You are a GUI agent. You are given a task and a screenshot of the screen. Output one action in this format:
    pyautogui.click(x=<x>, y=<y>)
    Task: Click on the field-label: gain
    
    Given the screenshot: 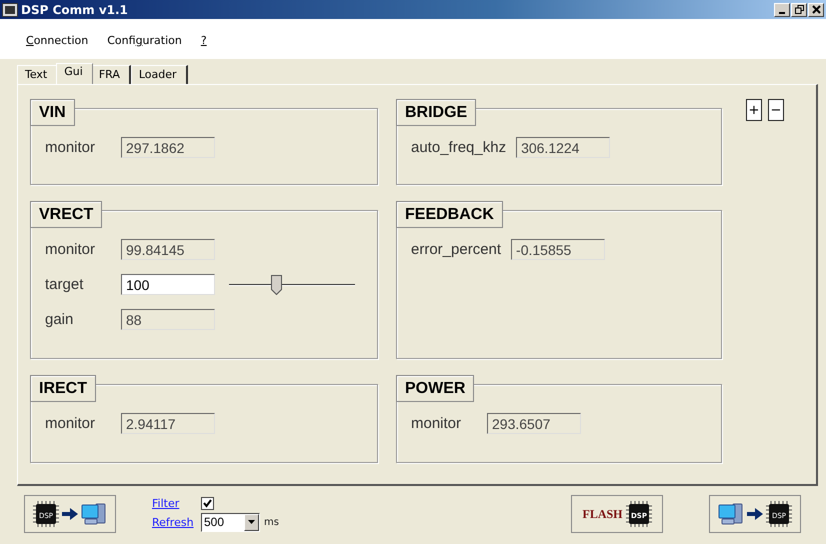 What is the action you would take?
    pyautogui.click(x=59, y=319)
    